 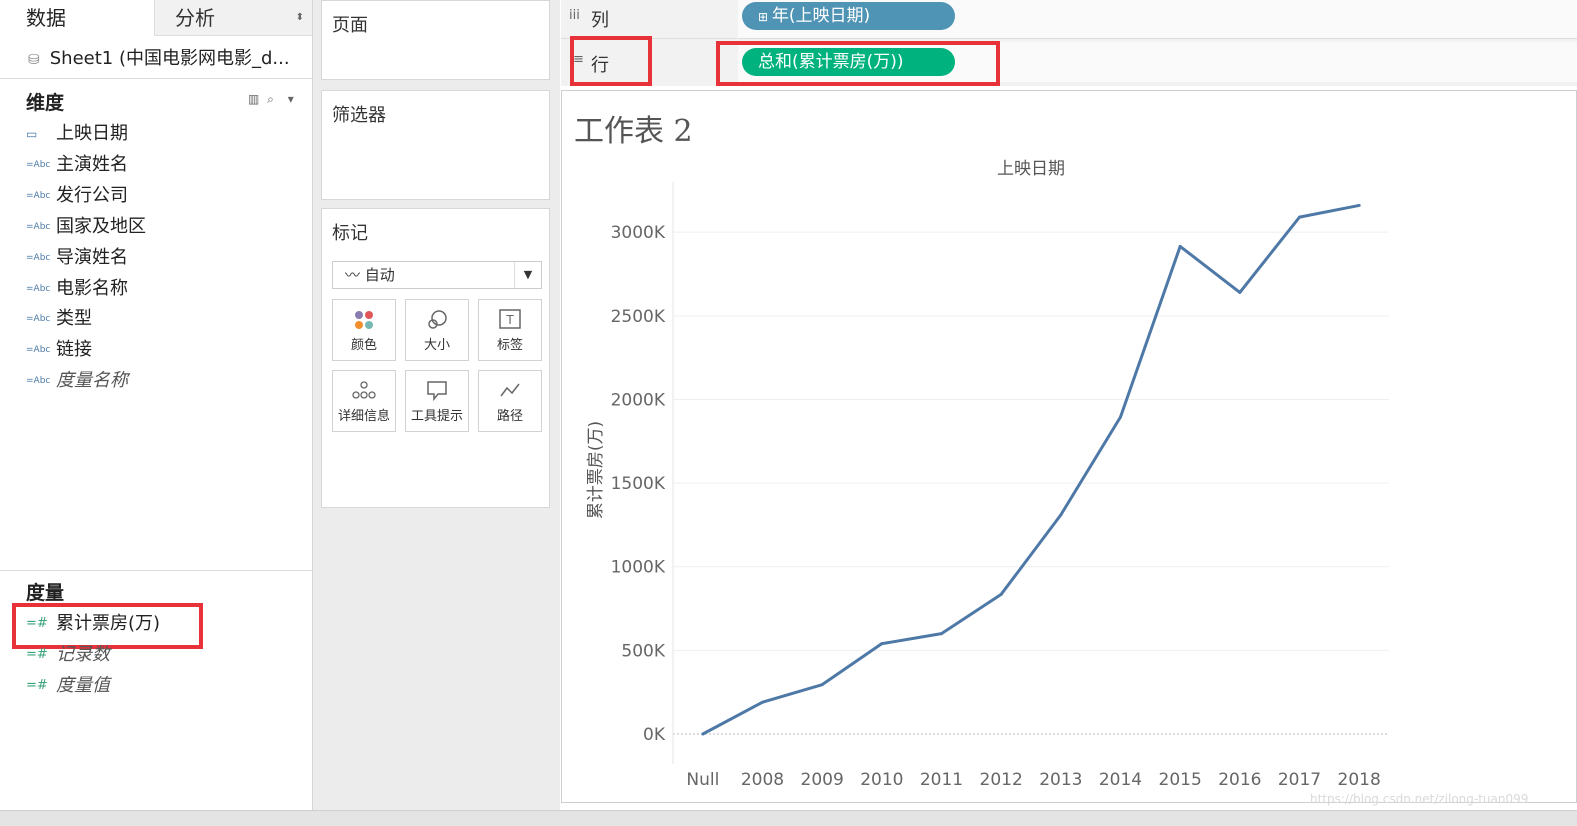 I want to click on dimension-field-label: 度量名称, so click(x=92, y=381).